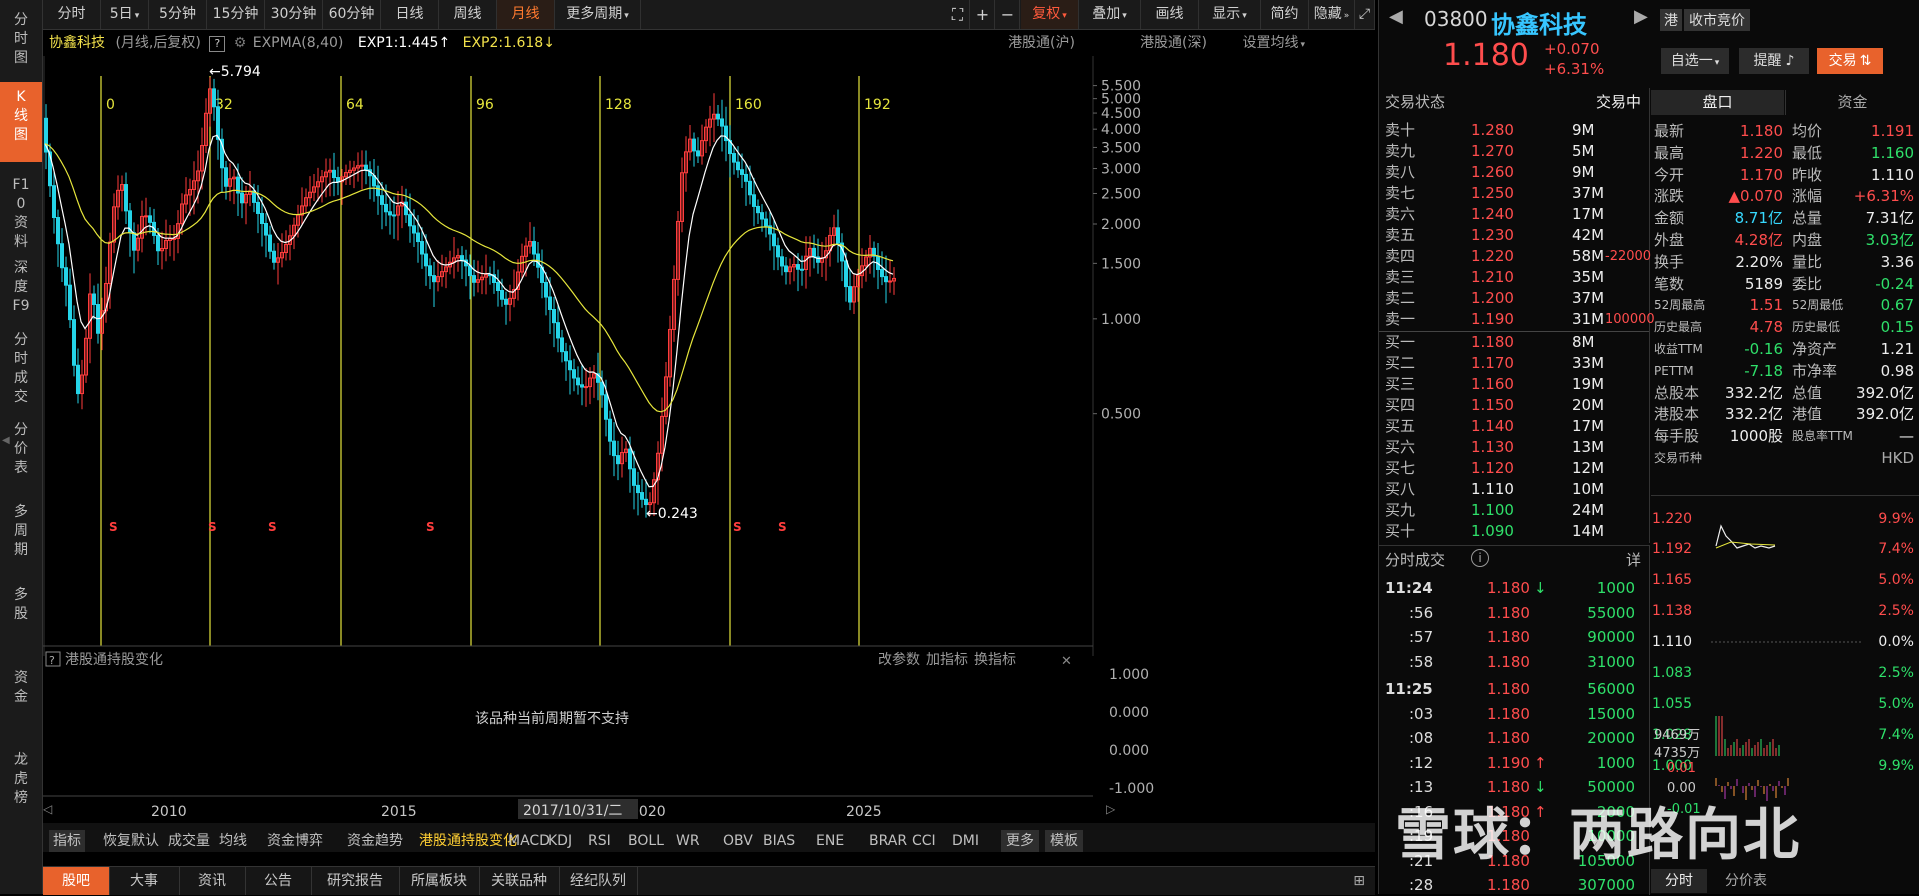 Image resolution: width=1919 pixels, height=896 pixels. I want to click on minus-icon: −, so click(1008, 14).